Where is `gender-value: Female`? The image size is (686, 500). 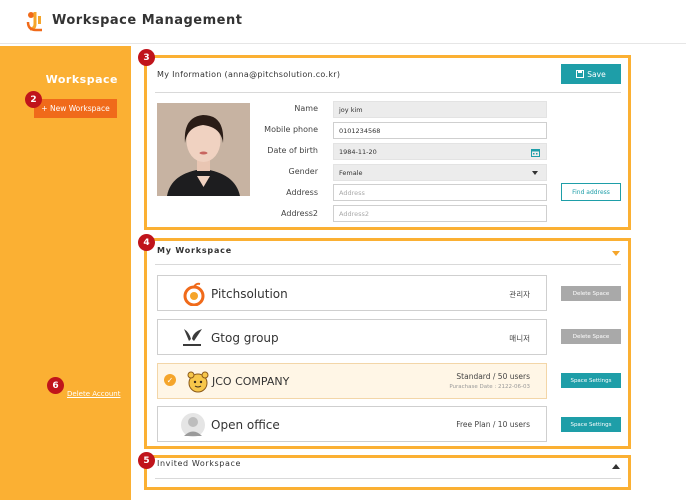 gender-value: Female is located at coordinates (351, 172).